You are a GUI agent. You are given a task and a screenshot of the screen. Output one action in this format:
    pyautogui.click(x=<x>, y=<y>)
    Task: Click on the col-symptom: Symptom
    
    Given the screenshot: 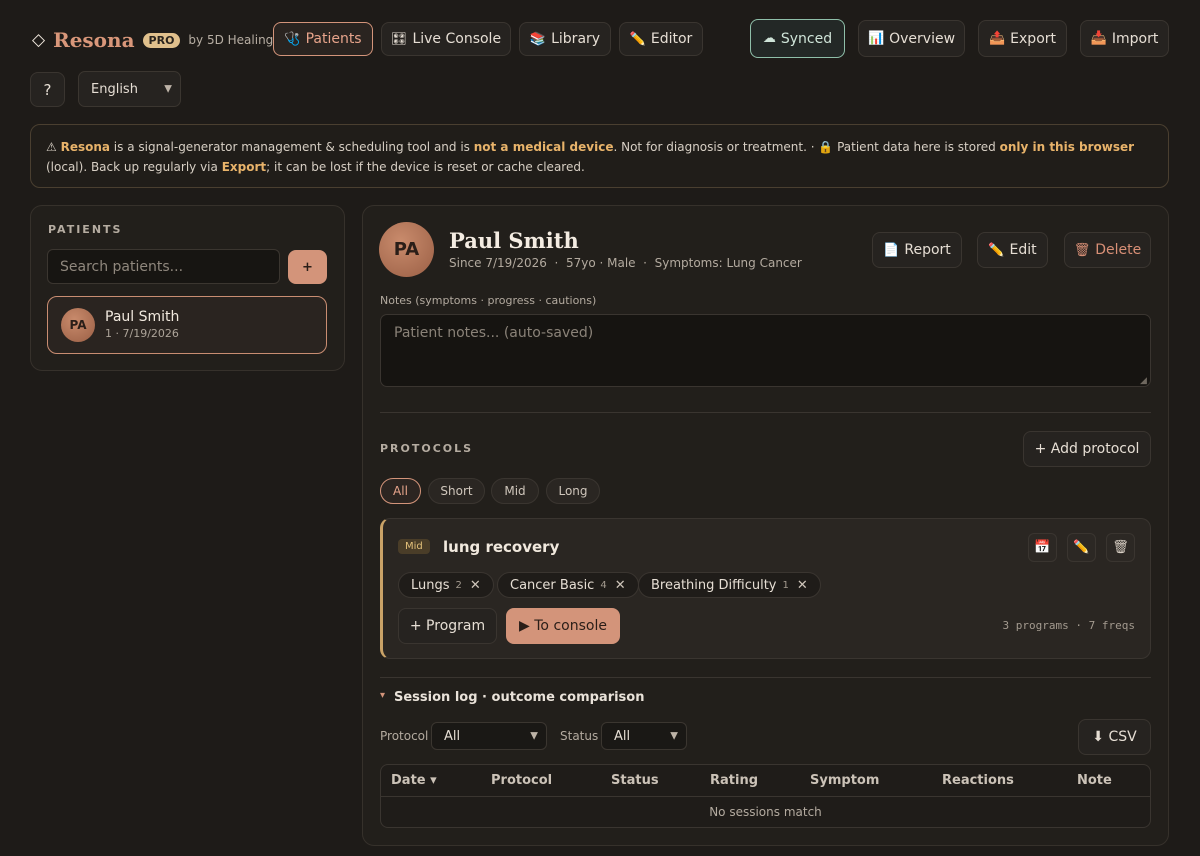 What is the action you would take?
    pyautogui.click(x=845, y=780)
    